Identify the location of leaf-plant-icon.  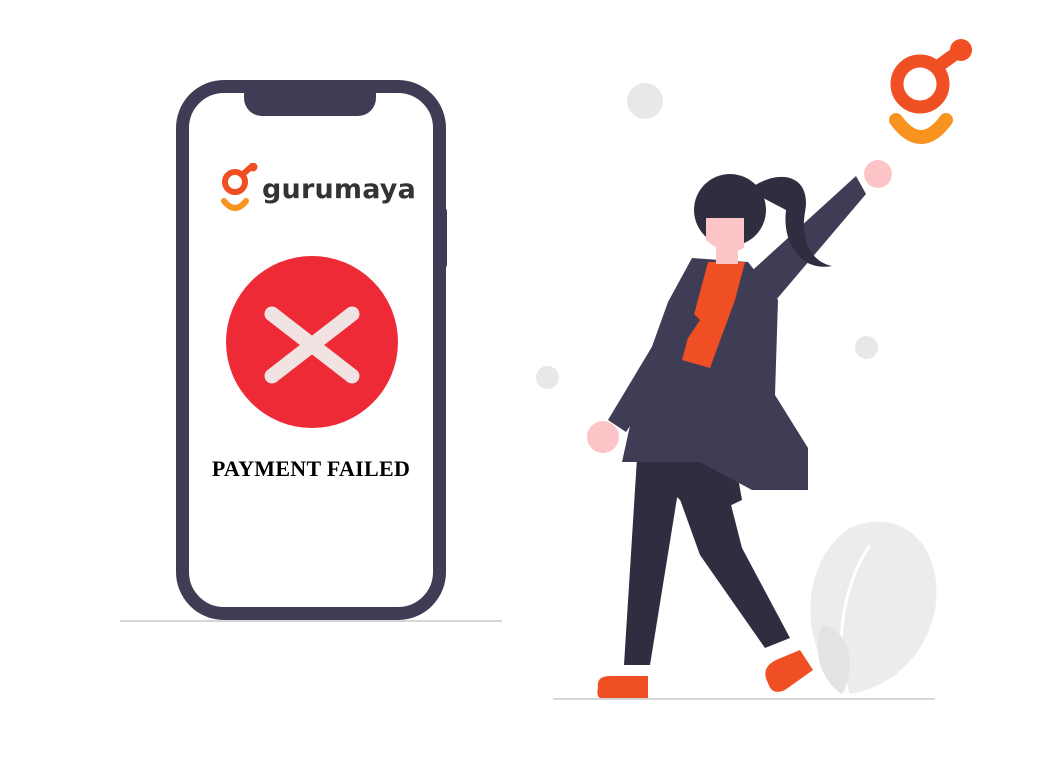
(873, 608).